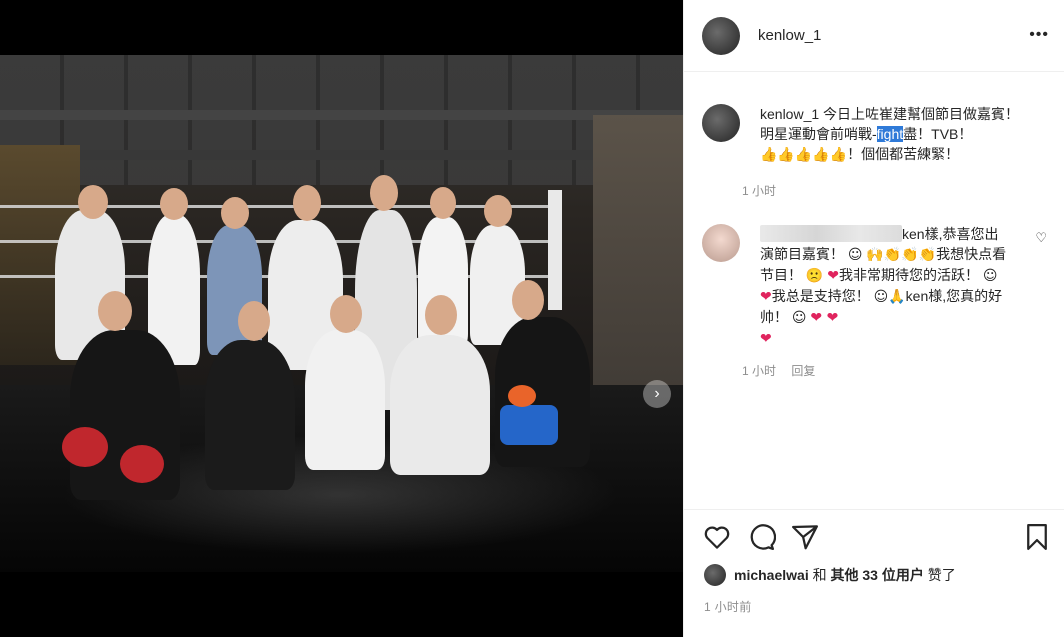  Describe the element at coordinates (529, 425) in the screenshot. I see `photo-shorts` at that location.